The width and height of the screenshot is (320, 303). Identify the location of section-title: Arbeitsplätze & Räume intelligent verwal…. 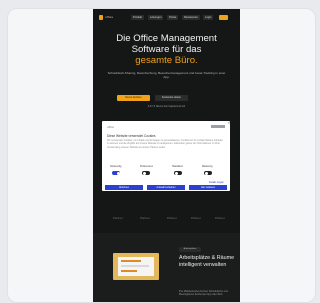
(207, 261).